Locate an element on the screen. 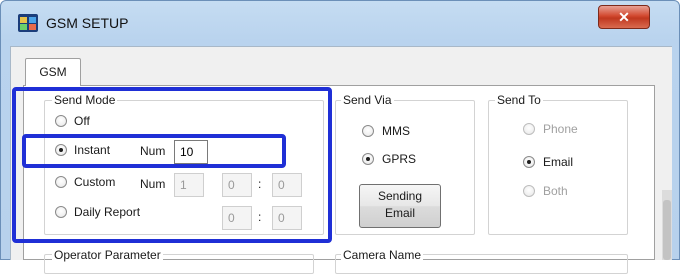  window-title: GSM SETUP is located at coordinates (87, 23).